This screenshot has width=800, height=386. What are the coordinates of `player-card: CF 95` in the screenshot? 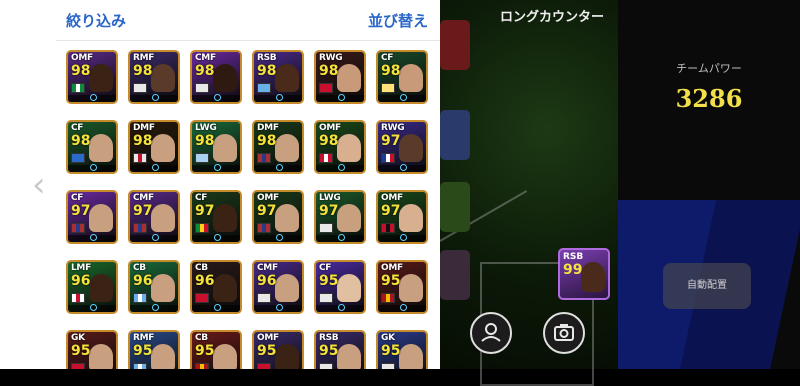 It's located at (340, 287).